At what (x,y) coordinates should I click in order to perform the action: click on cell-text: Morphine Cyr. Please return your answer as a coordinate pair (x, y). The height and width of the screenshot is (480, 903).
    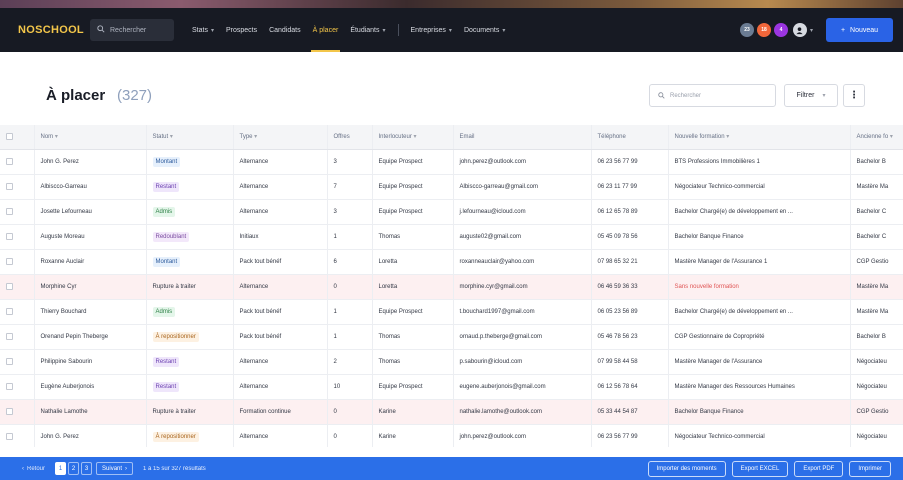
    Looking at the image, I should click on (58, 286).